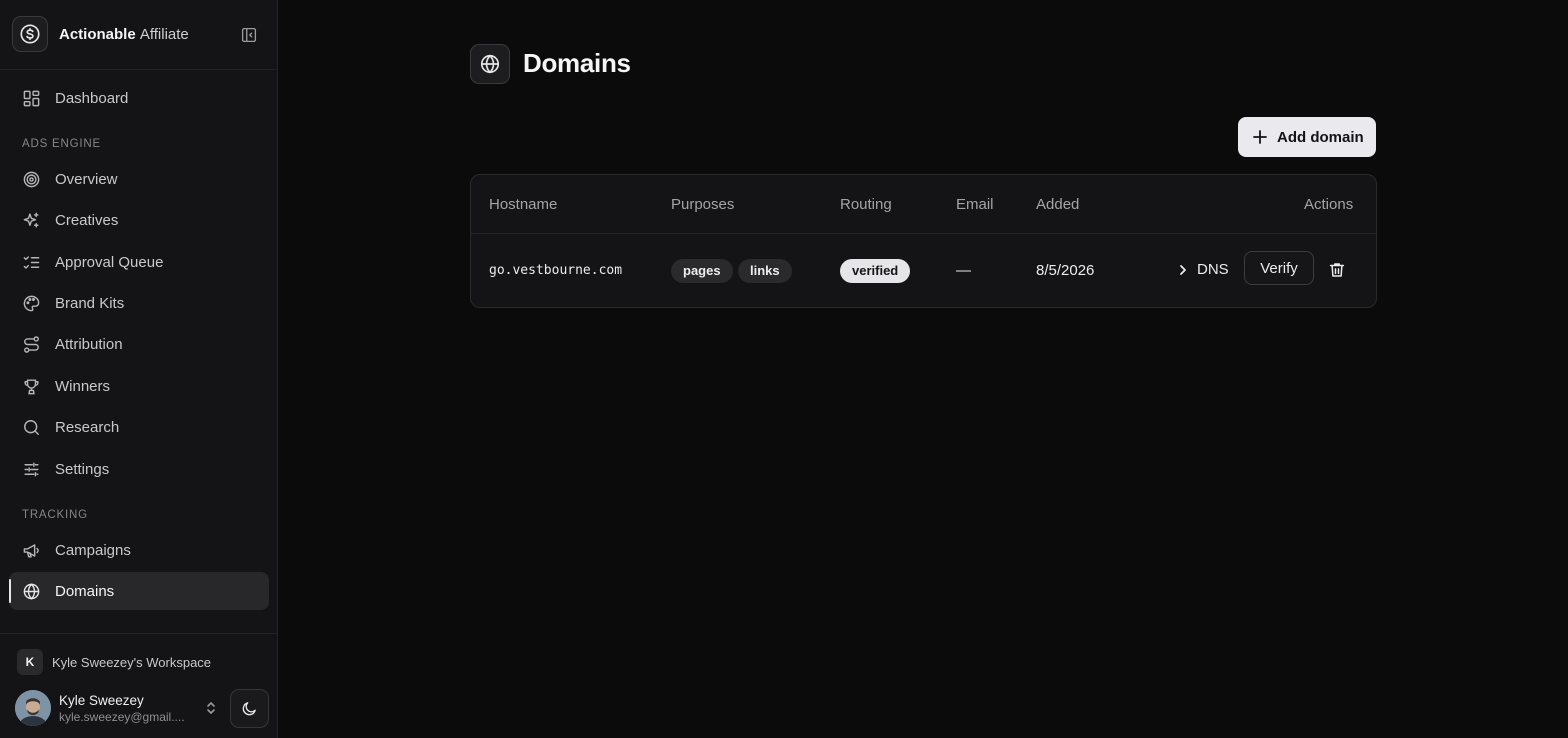  What do you see at coordinates (139, 98) in the screenshot?
I see `sidebar-item-dashboard: Dashboard` at bounding box center [139, 98].